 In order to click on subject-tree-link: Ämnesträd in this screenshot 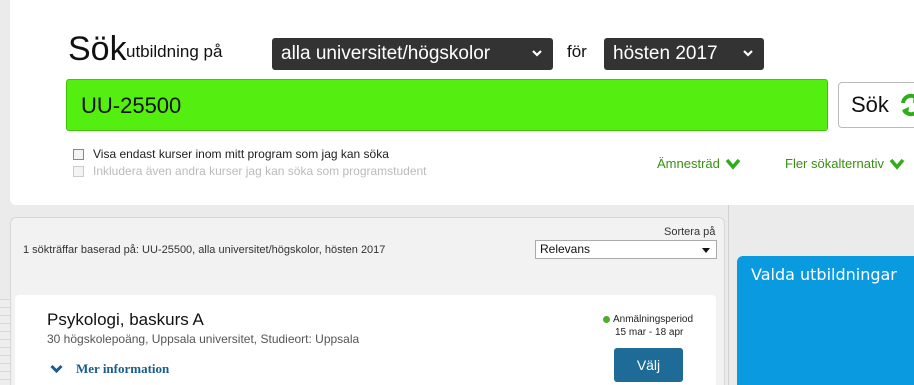, I will do `click(699, 163)`.